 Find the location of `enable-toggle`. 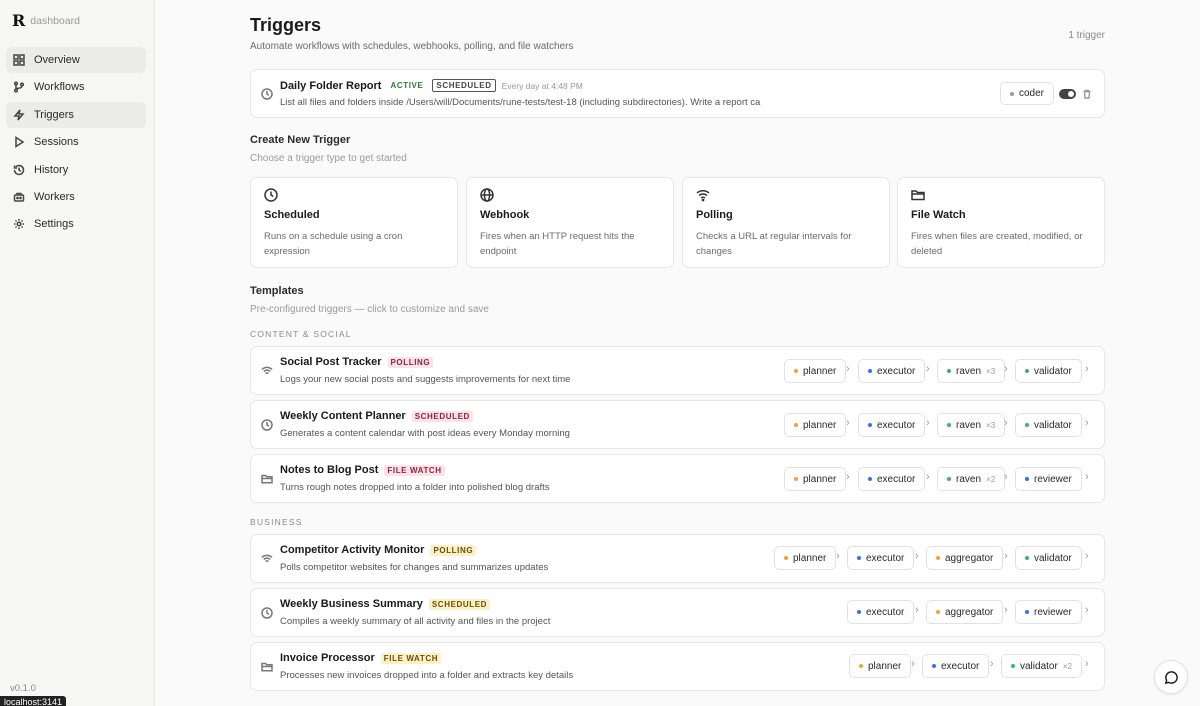

enable-toggle is located at coordinates (1067, 94).